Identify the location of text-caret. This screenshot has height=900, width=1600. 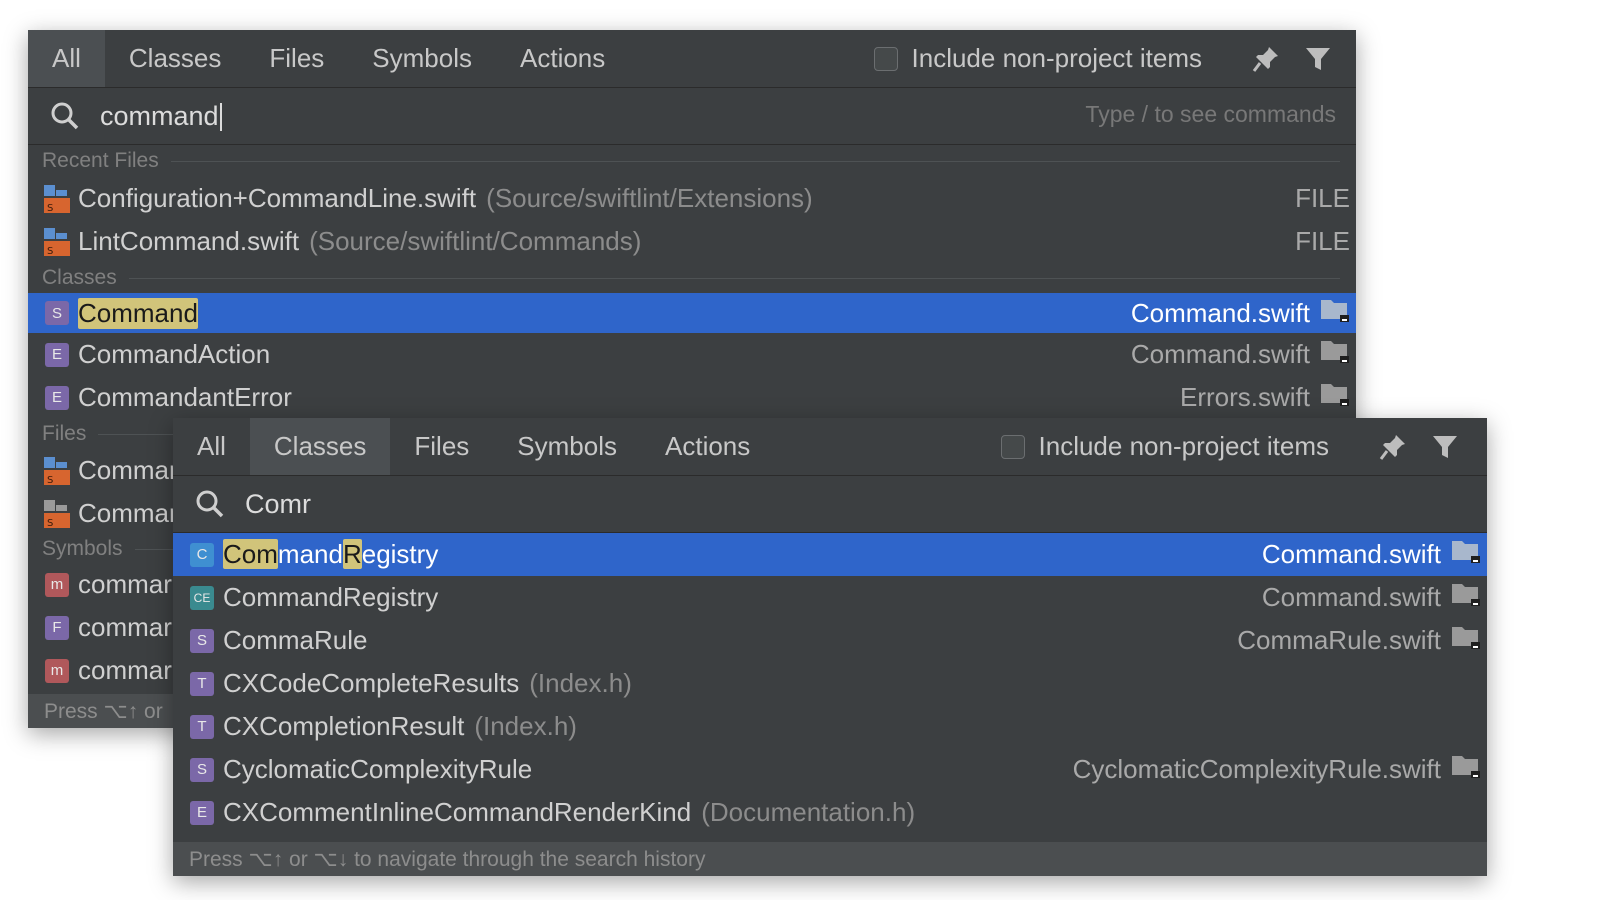
(220, 117).